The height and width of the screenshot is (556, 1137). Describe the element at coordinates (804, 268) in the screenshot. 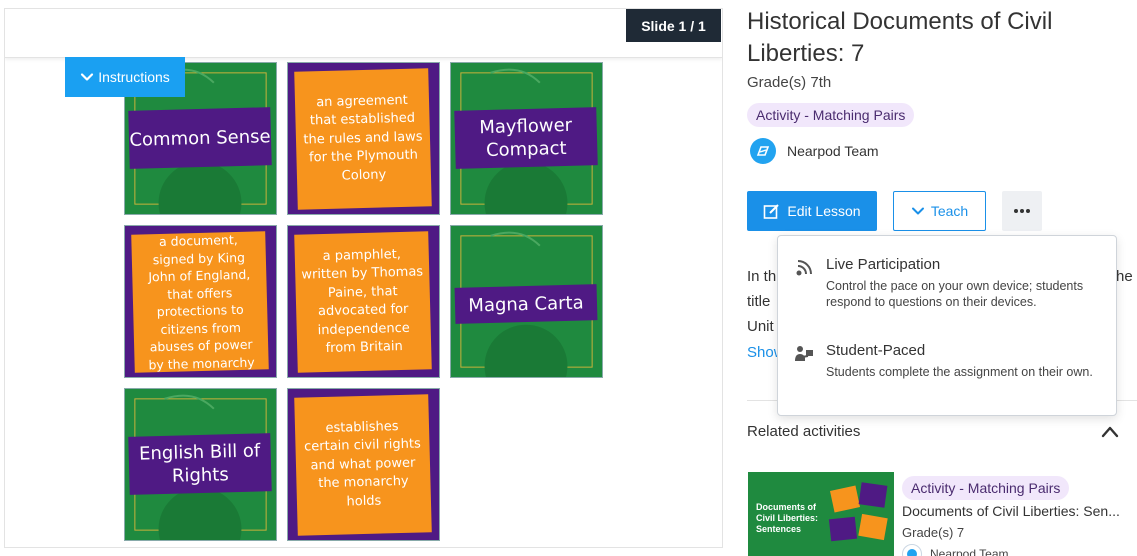

I see `live-signal-icon` at that location.